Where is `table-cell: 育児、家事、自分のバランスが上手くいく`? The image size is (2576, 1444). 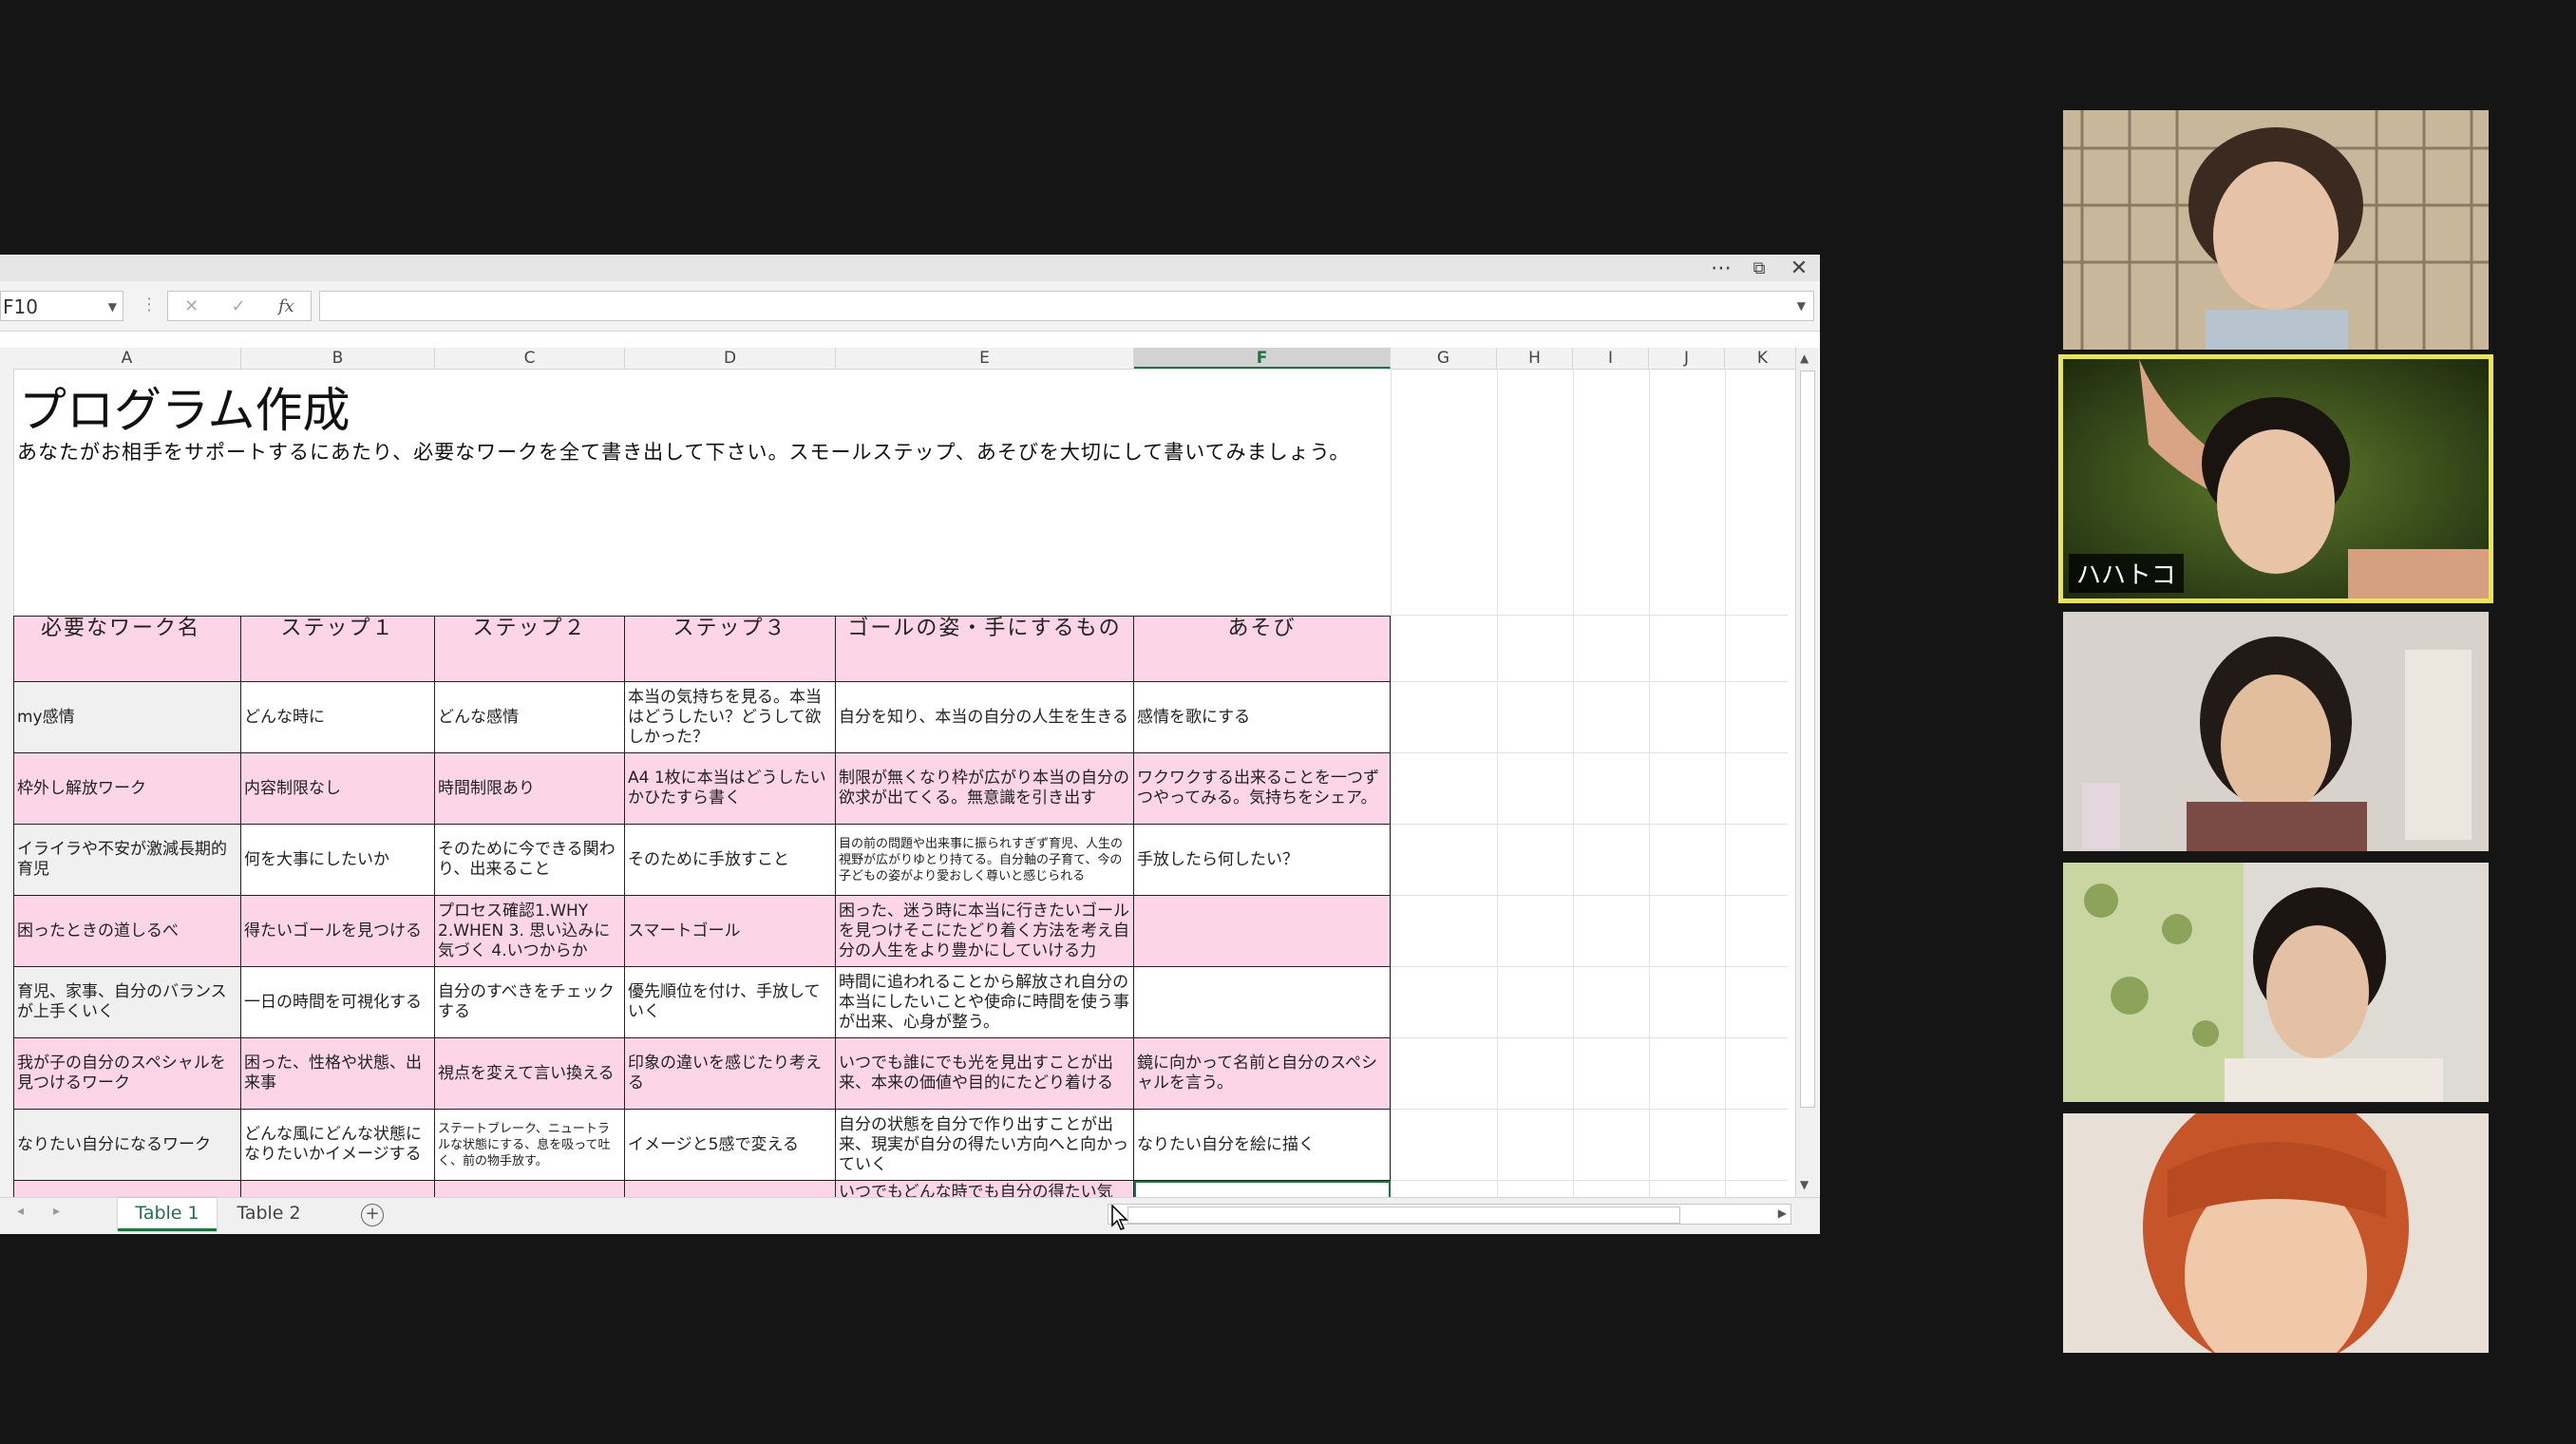
table-cell: 育児、家事、自分のバランスが上手くいく is located at coordinates (127, 1002).